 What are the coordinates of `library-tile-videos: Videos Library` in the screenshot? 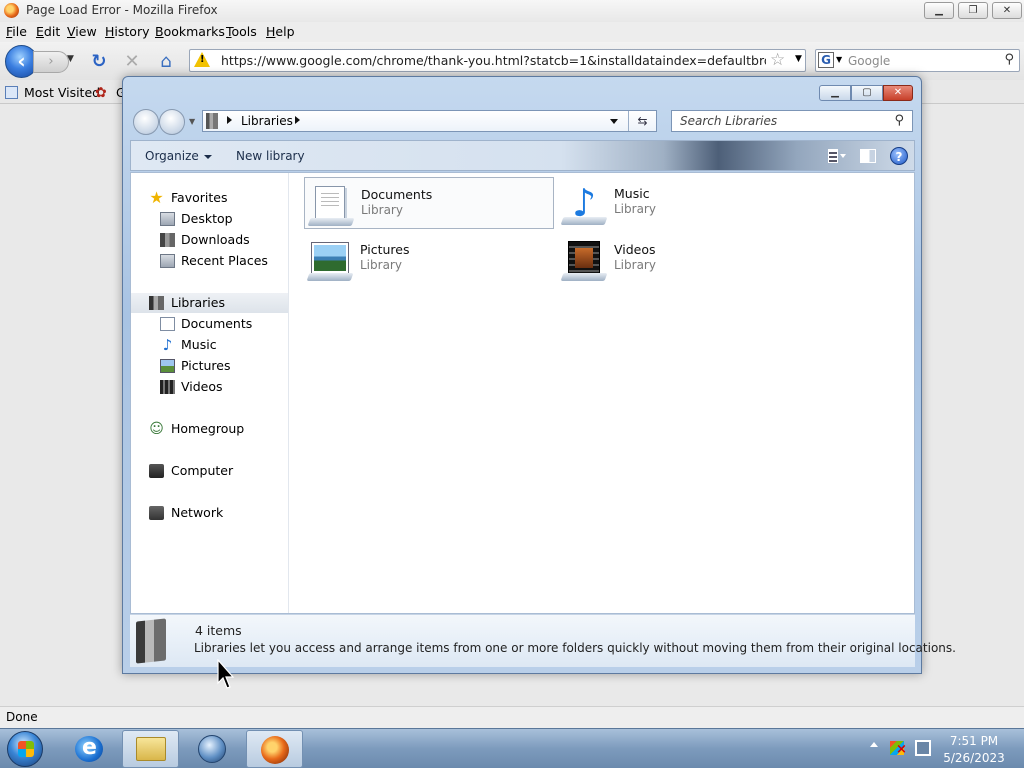 It's located at (683, 259).